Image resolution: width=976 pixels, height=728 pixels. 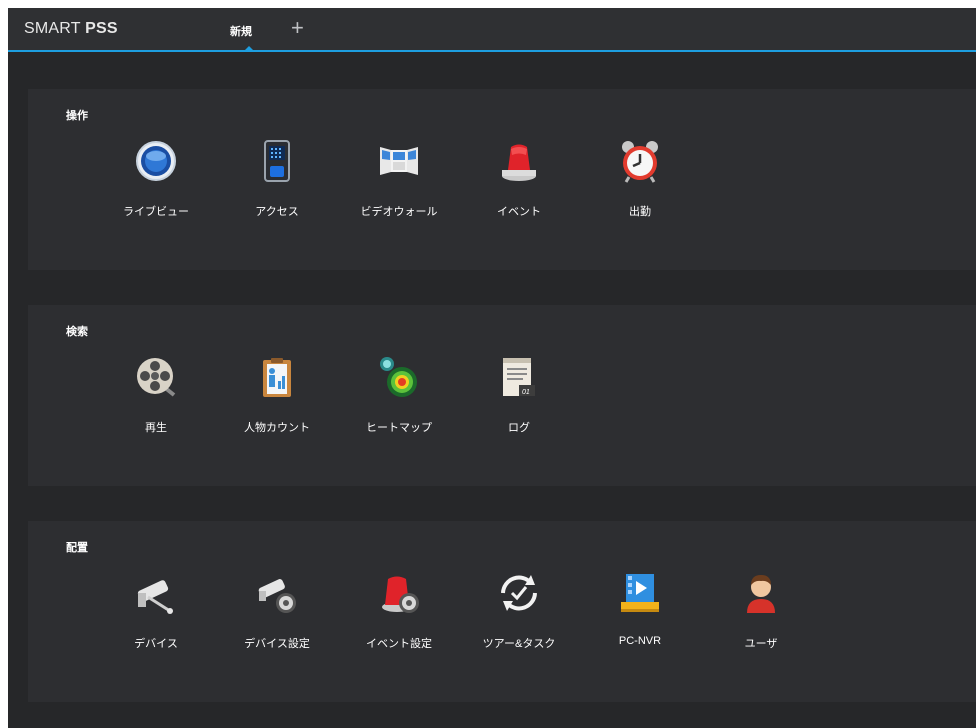 I want to click on tile-playback: 再生, so click(x=154, y=395).